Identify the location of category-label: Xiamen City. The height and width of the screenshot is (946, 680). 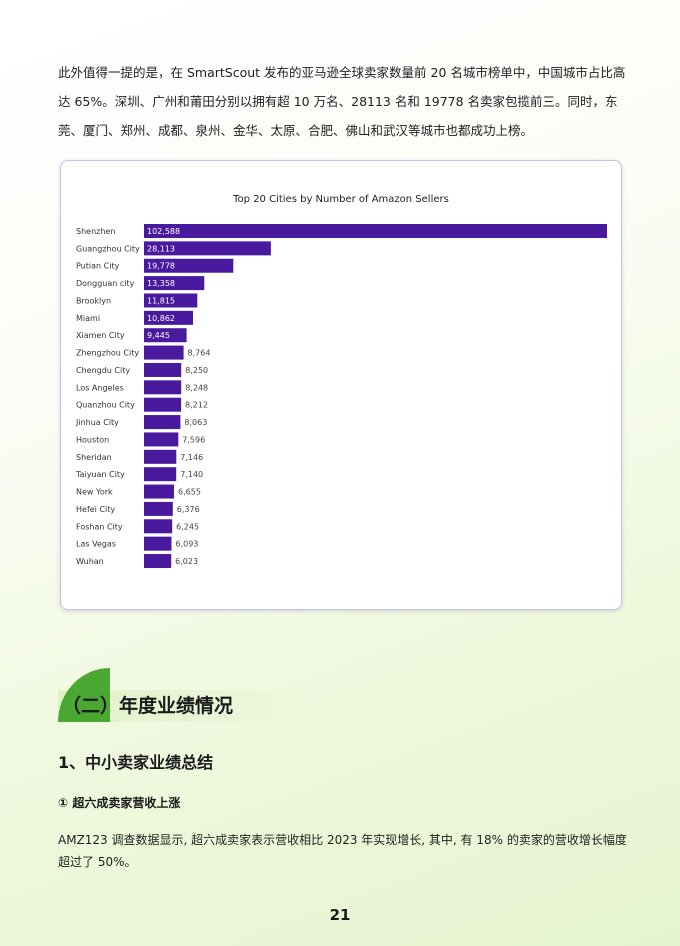
(100, 335).